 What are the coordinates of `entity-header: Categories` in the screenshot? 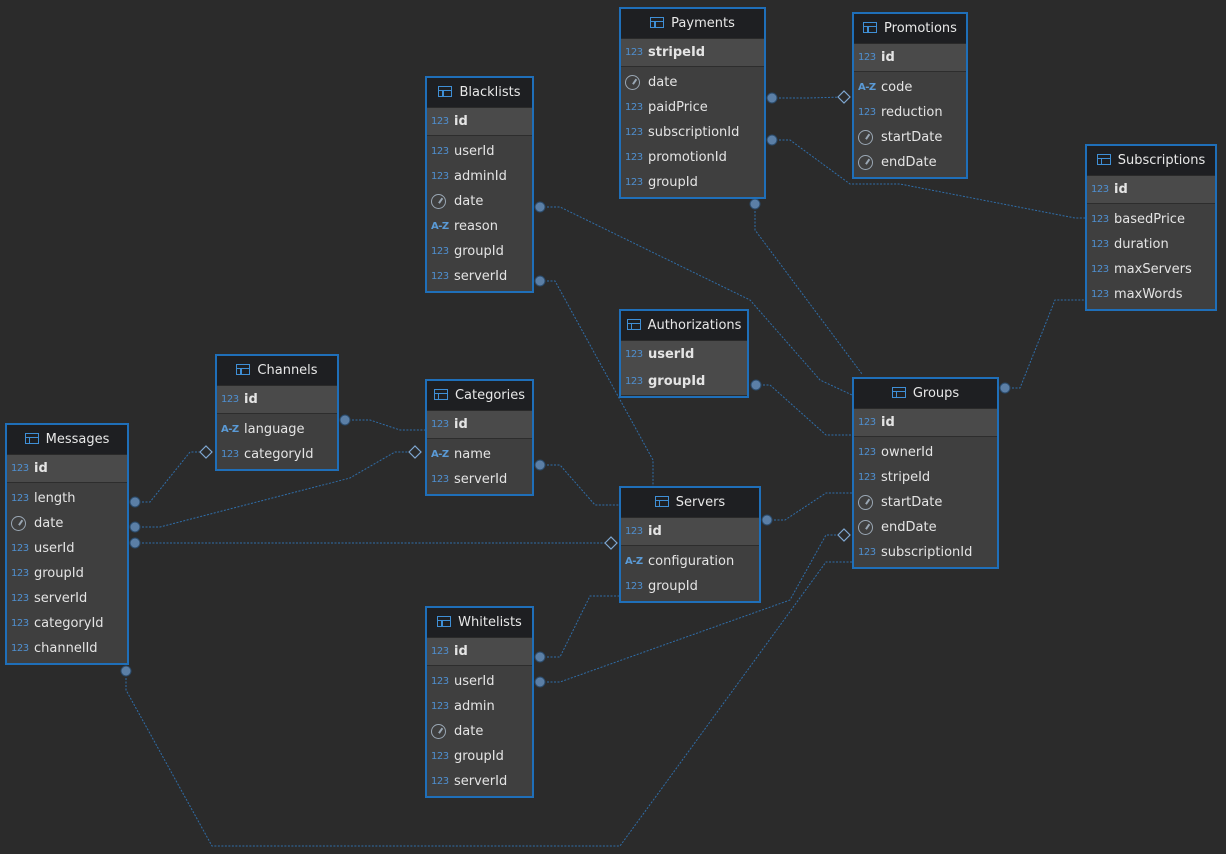 It's located at (479, 396).